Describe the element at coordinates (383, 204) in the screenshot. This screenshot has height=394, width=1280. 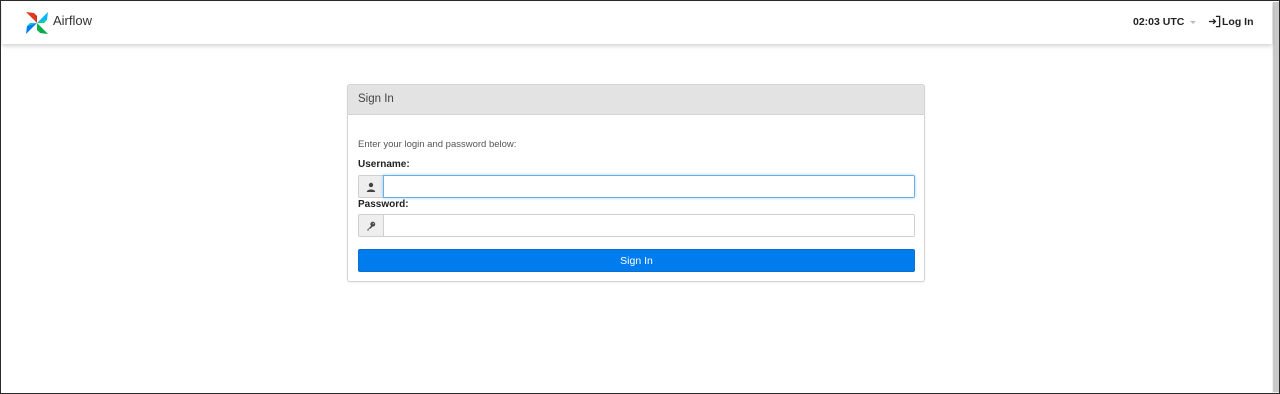
I see `password-label: Password:` at that location.